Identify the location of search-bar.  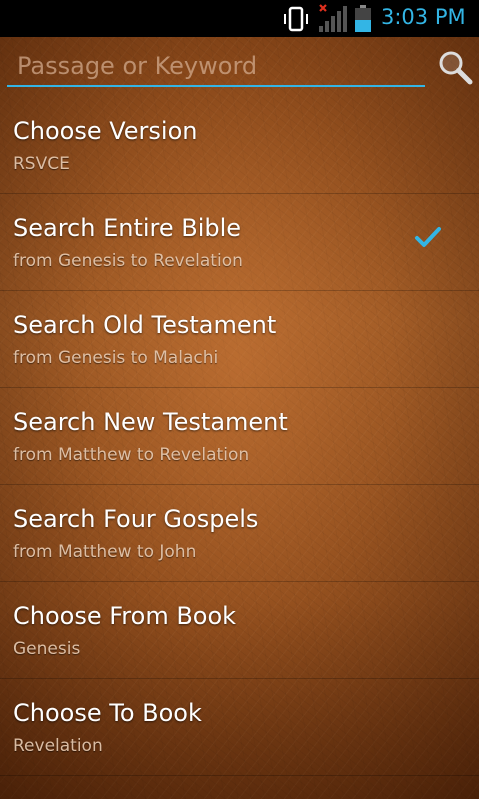
(239, 66).